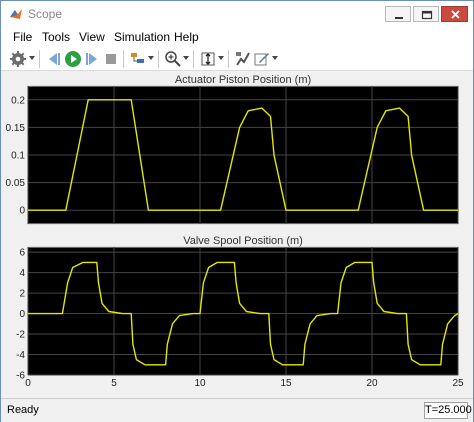 This screenshot has width=474, height=422. What do you see at coordinates (45, 14) in the screenshot?
I see `window-title: Scope` at bounding box center [45, 14].